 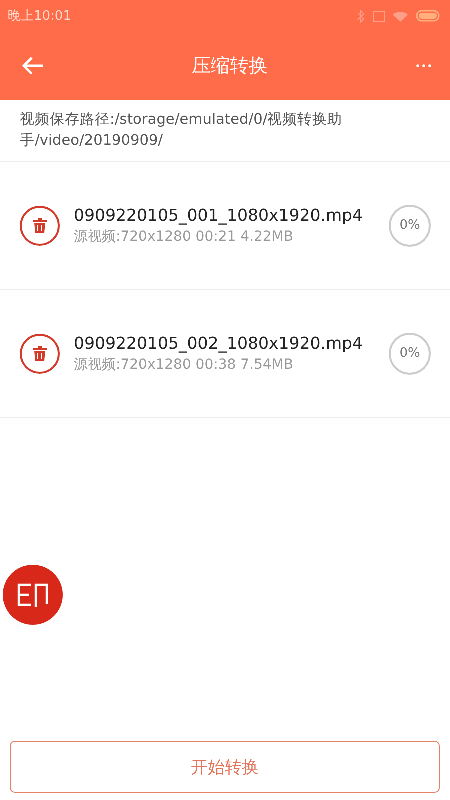 I want to click on source-info: 源视频:720x1280 00:38 7.54MB, so click(x=184, y=365).